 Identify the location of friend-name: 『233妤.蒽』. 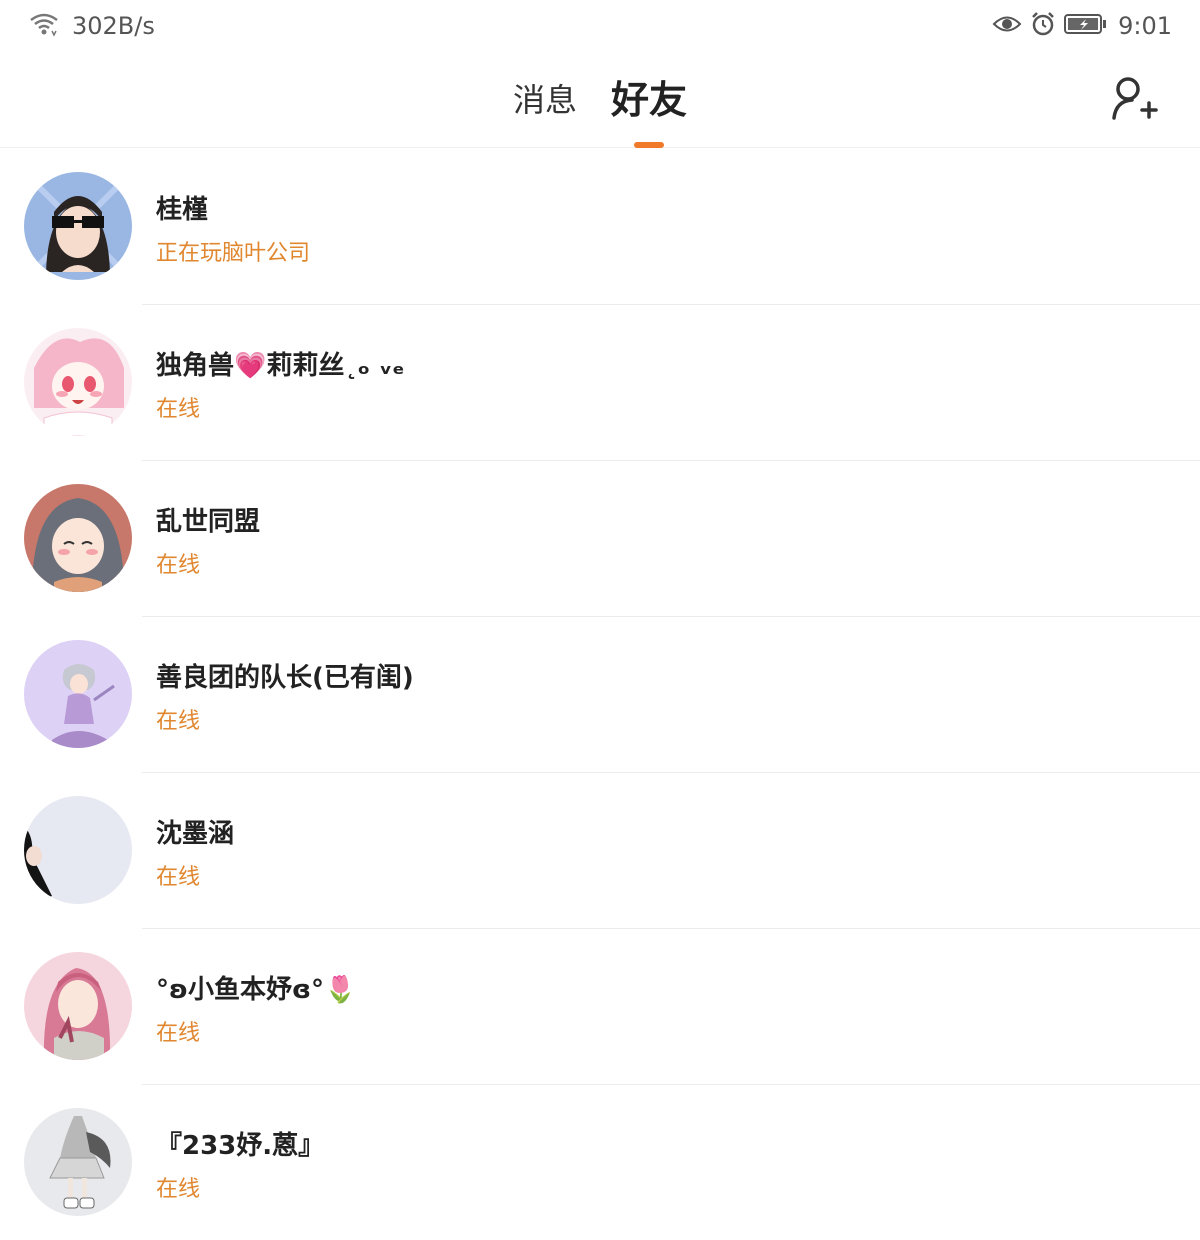
(240, 1146).